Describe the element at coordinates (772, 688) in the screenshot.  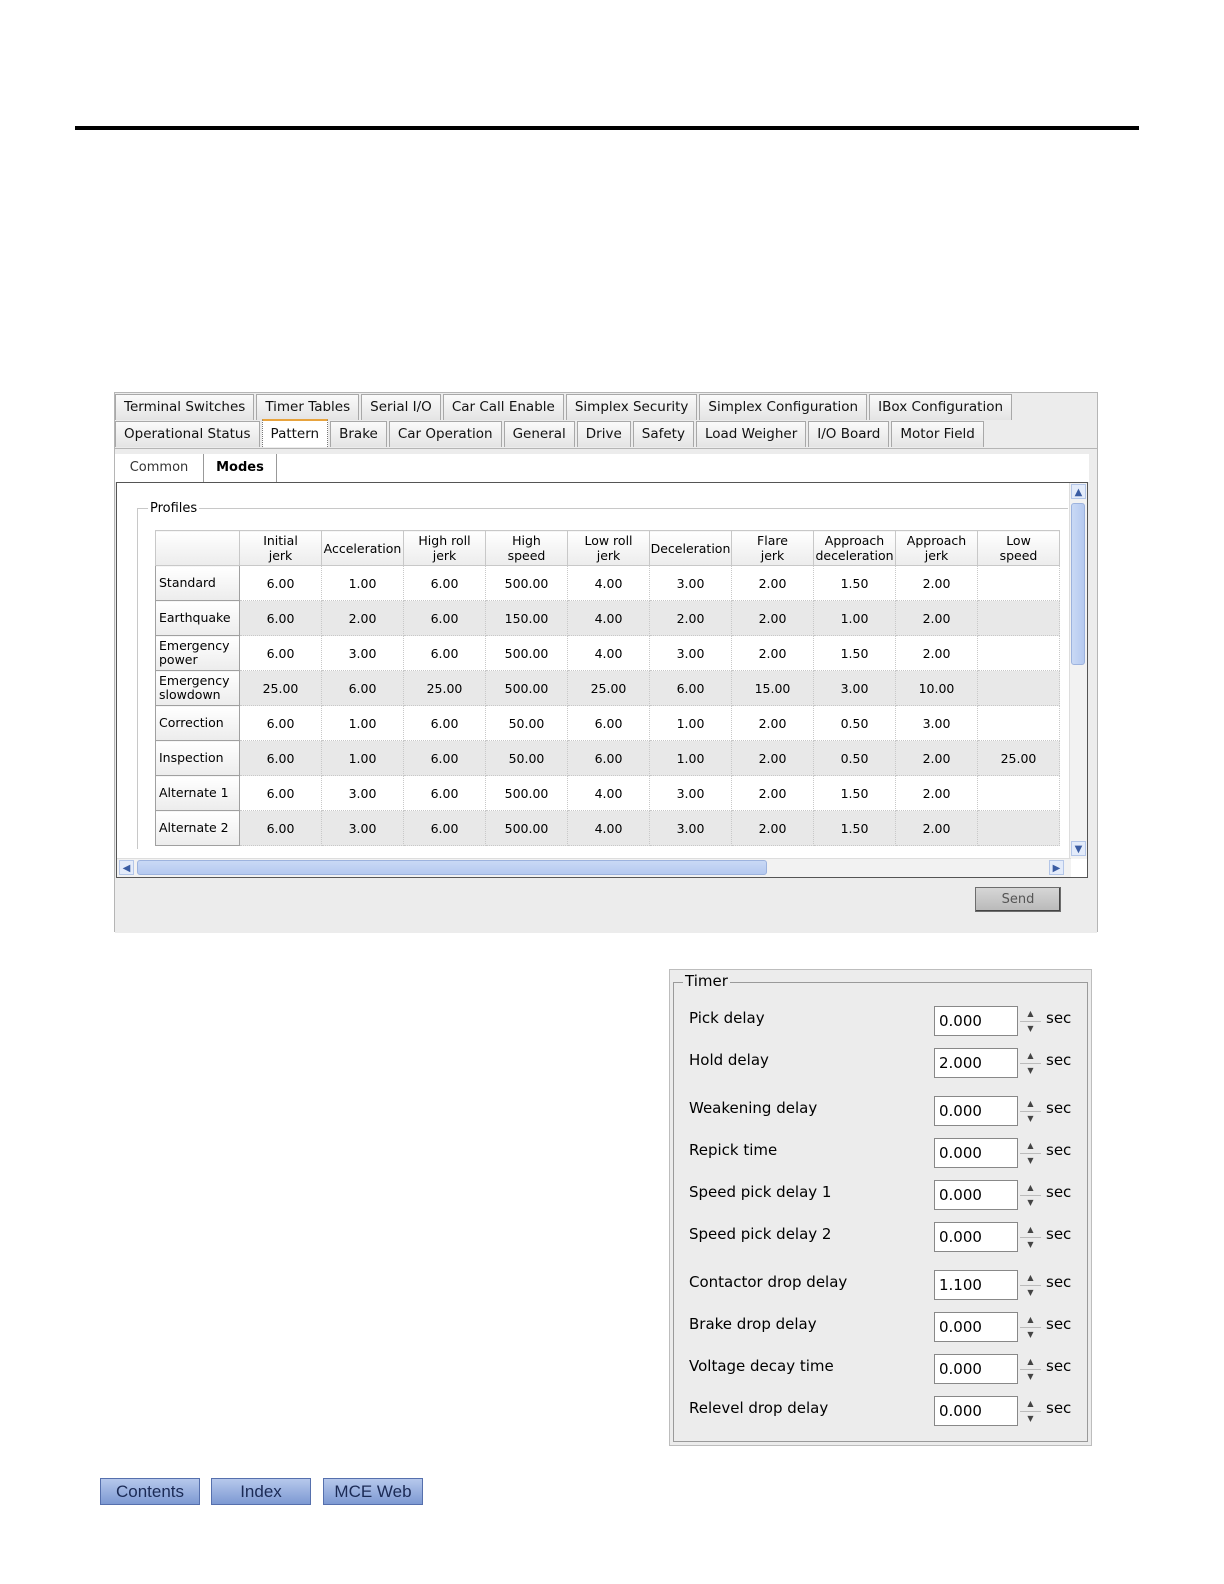
I see `table-cell: 15.00` at that location.